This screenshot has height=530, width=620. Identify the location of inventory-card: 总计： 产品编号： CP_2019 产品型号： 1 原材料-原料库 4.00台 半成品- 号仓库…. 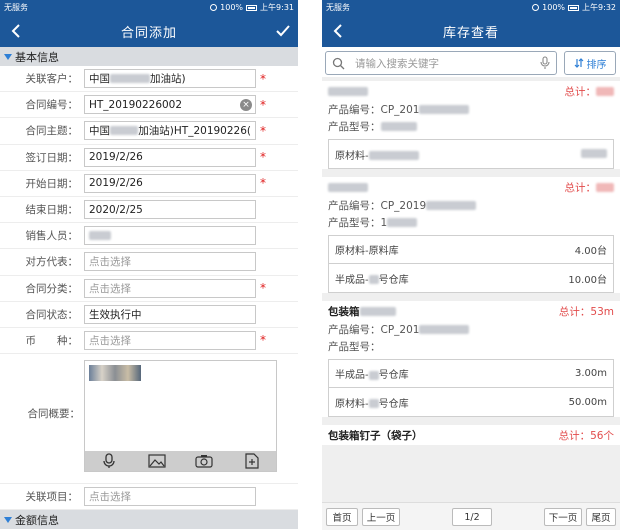
(471, 235).